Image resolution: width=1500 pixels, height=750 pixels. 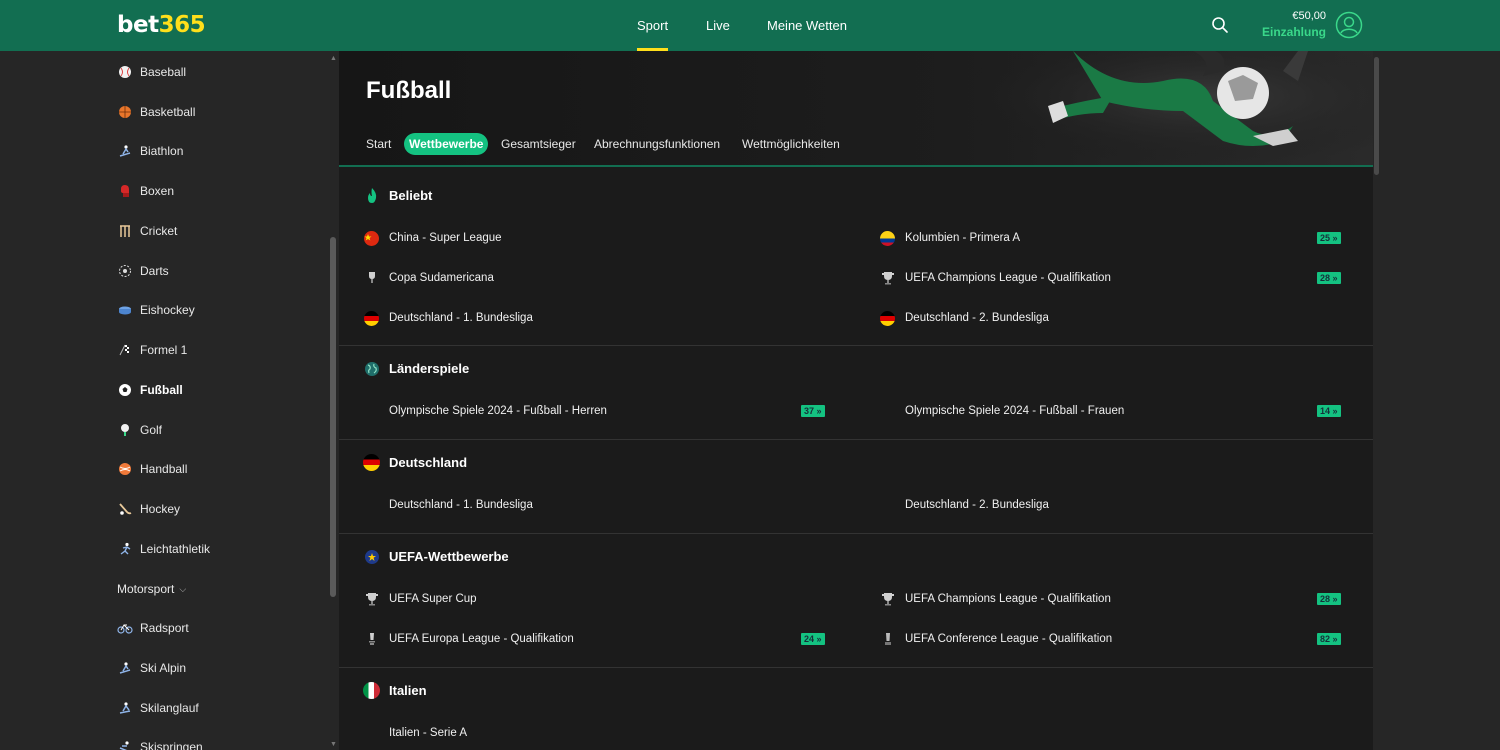 What do you see at coordinates (950, 238) in the screenshot?
I see `competition-link: Kolumbien - Primera A` at bounding box center [950, 238].